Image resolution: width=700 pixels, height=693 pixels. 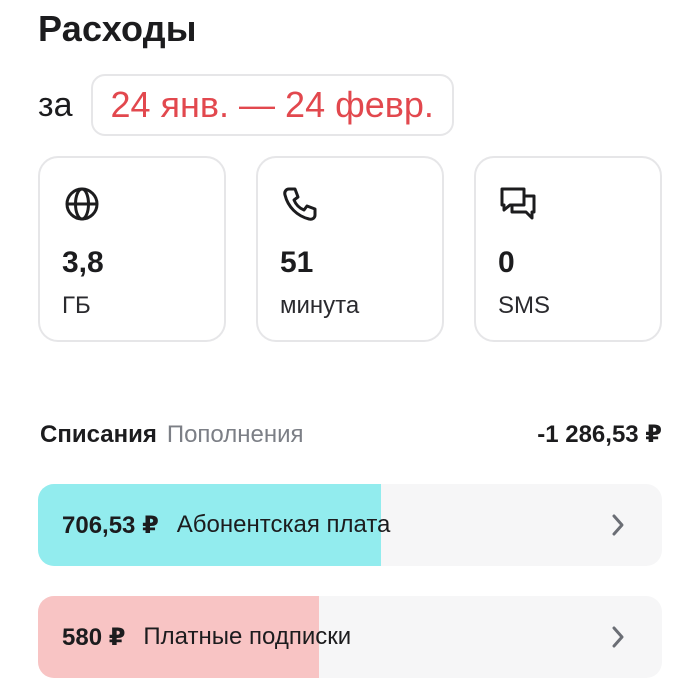 What do you see at coordinates (283, 524) in the screenshot?
I see `expense-label: Абонентская плата` at bounding box center [283, 524].